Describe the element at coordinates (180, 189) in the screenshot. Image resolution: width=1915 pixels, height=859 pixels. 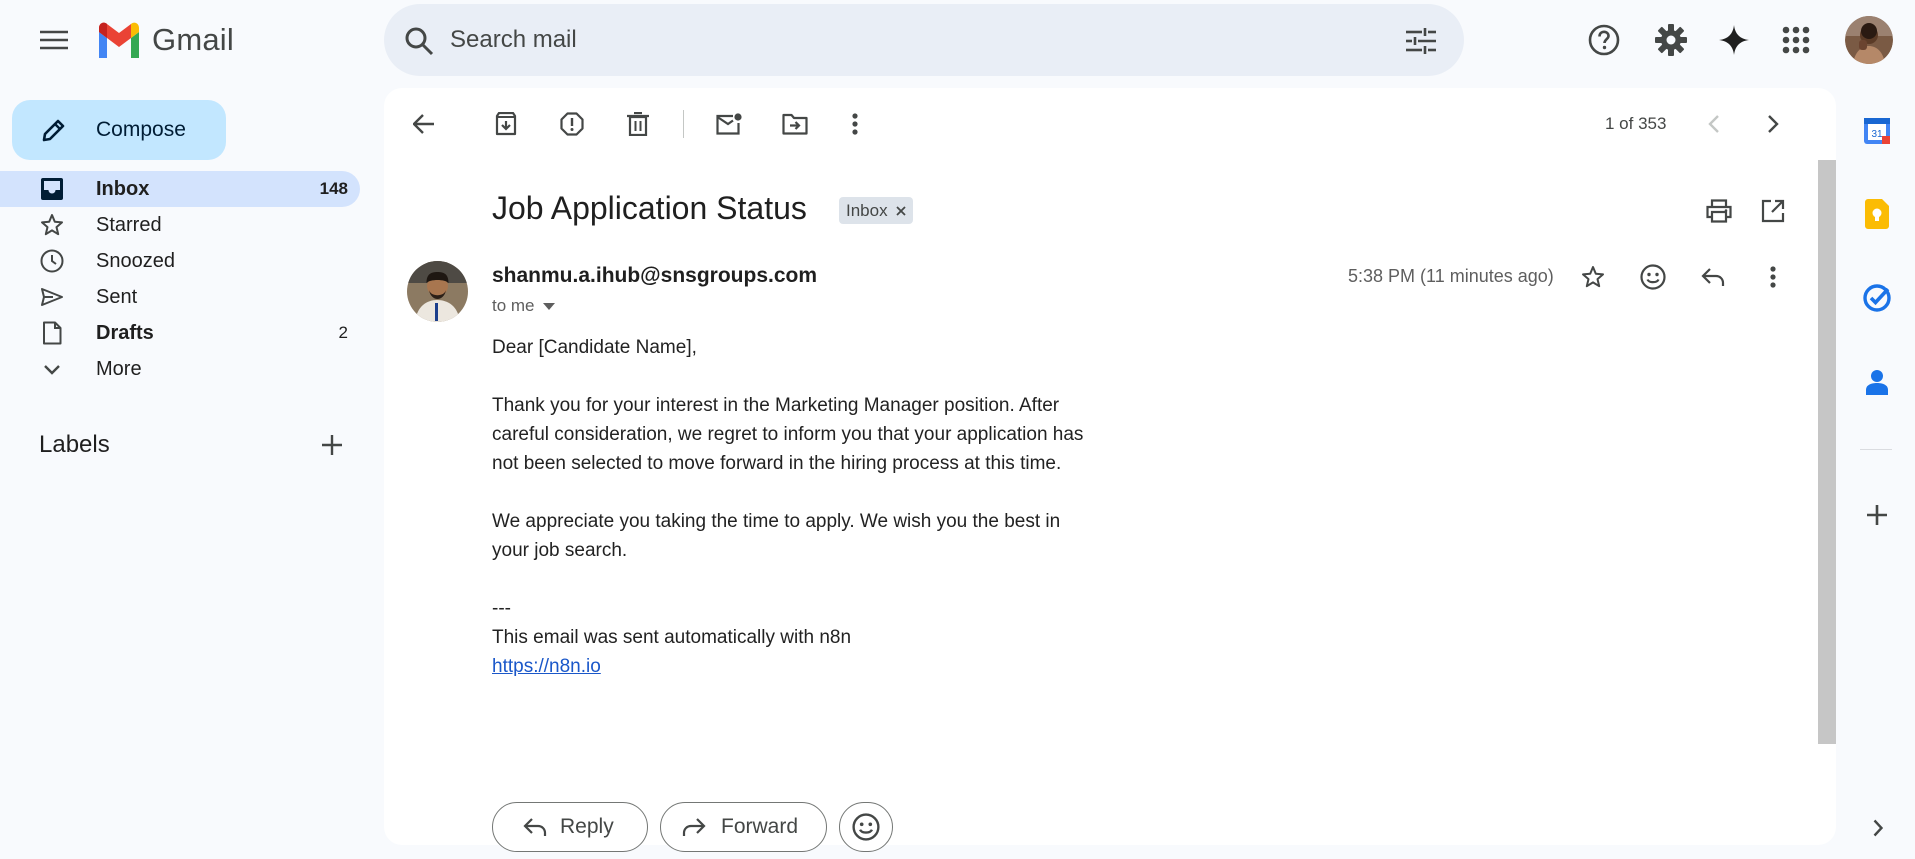
I see `sidebar-item-inbox: Inbox 148` at that location.